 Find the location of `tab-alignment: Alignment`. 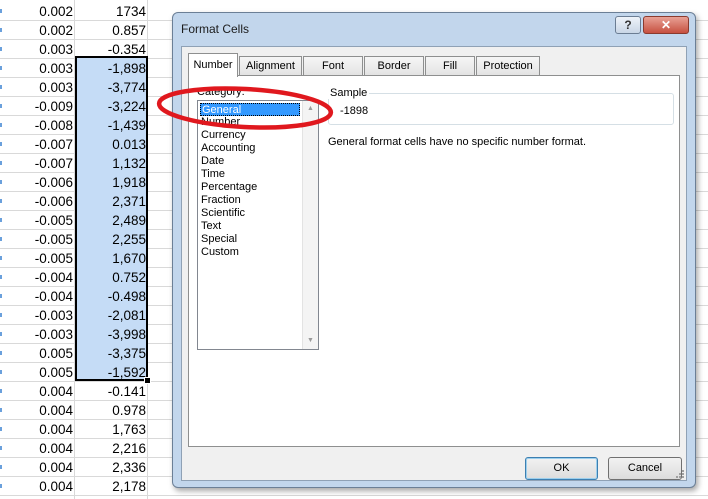

tab-alignment: Alignment is located at coordinates (270, 65).